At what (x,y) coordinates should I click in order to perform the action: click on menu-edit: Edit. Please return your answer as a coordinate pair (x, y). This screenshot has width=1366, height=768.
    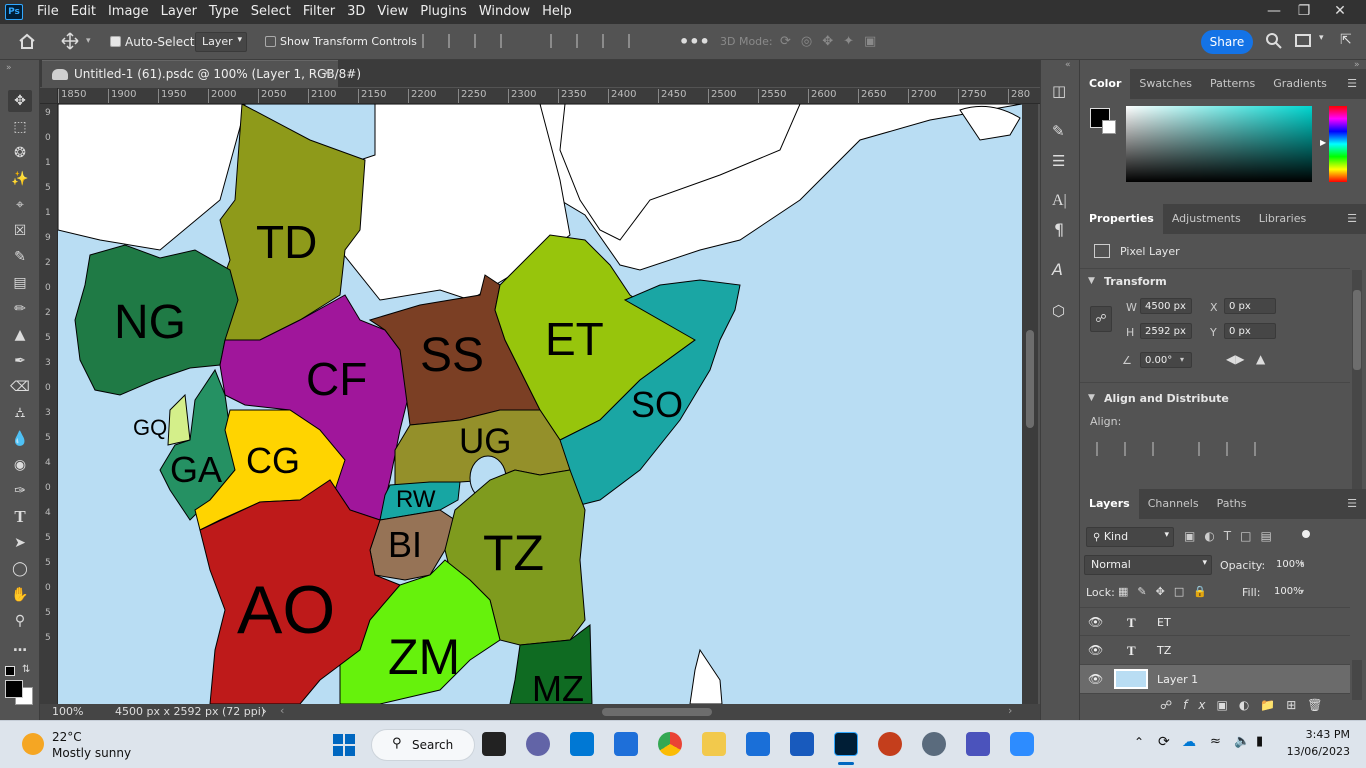
    Looking at the image, I should click on (83, 12).